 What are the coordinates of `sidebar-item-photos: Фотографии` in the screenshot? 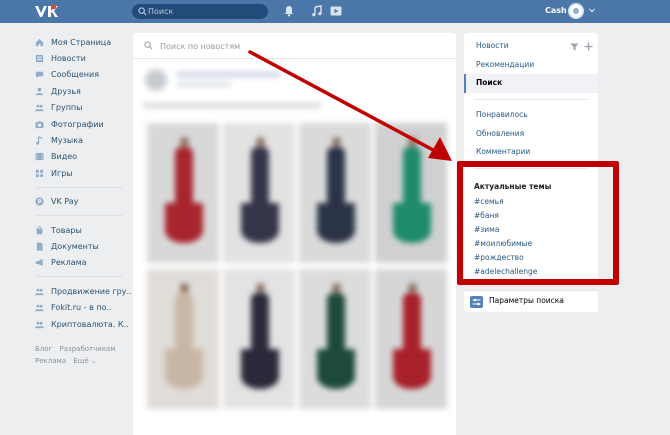 It's located at (80, 124).